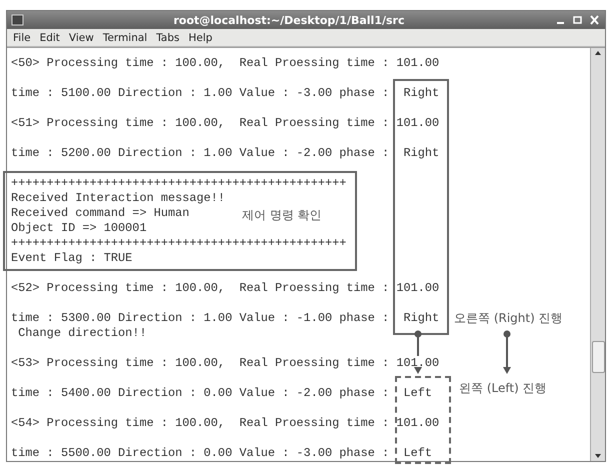  Describe the element at coordinates (168, 38) in the screenshot. I see `menu-item: Tabs` at that location.